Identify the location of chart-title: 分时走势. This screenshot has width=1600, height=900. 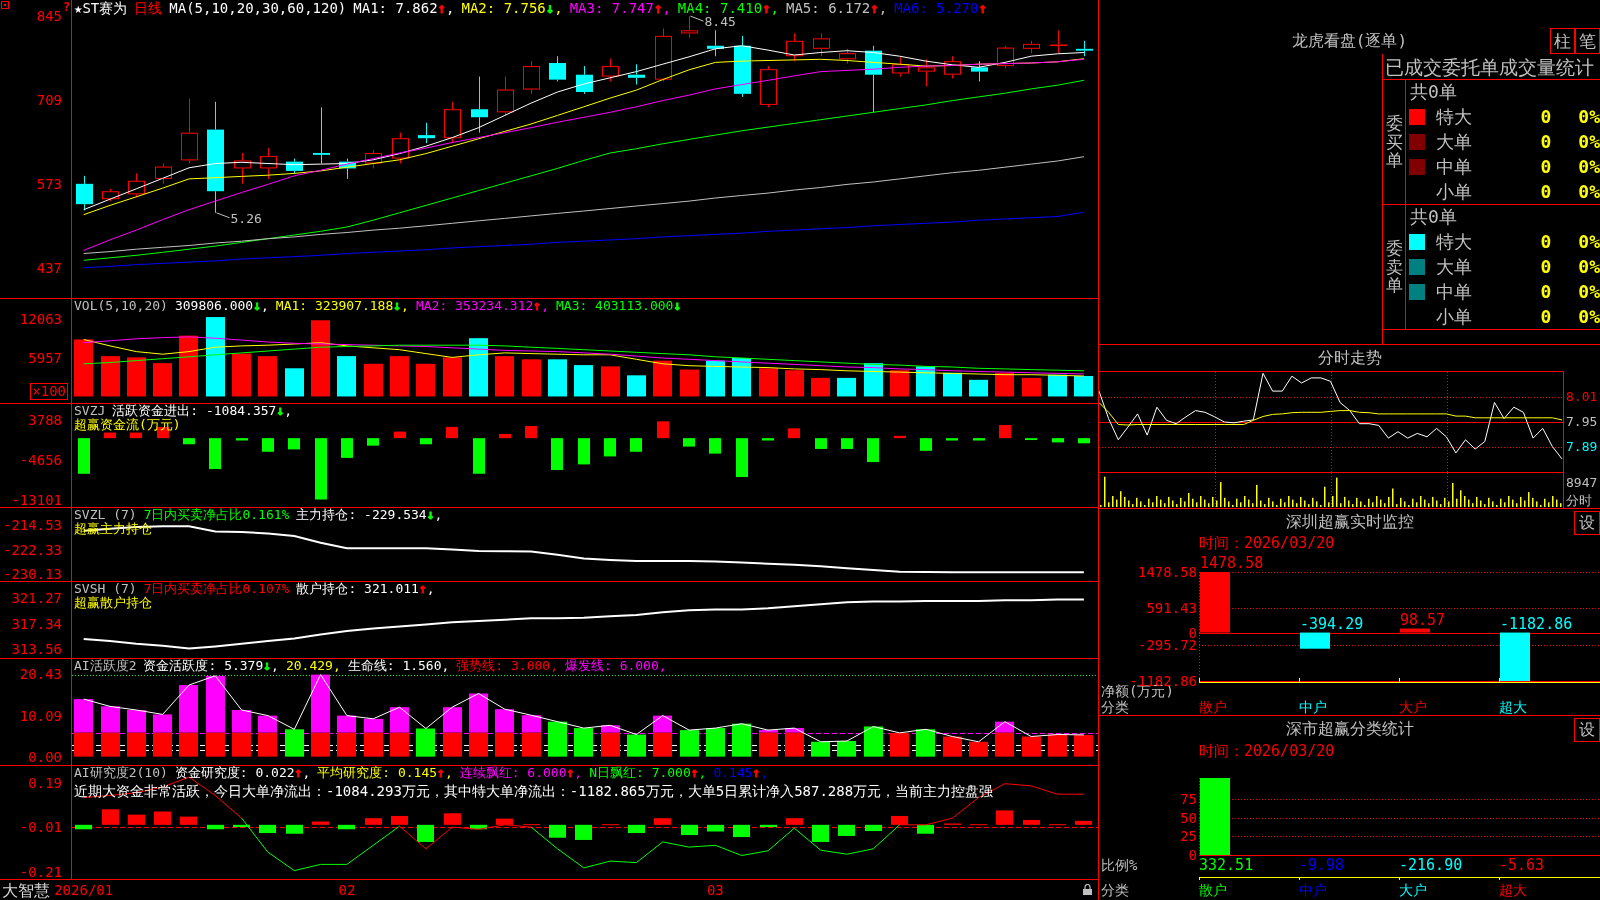
(1349, 358).